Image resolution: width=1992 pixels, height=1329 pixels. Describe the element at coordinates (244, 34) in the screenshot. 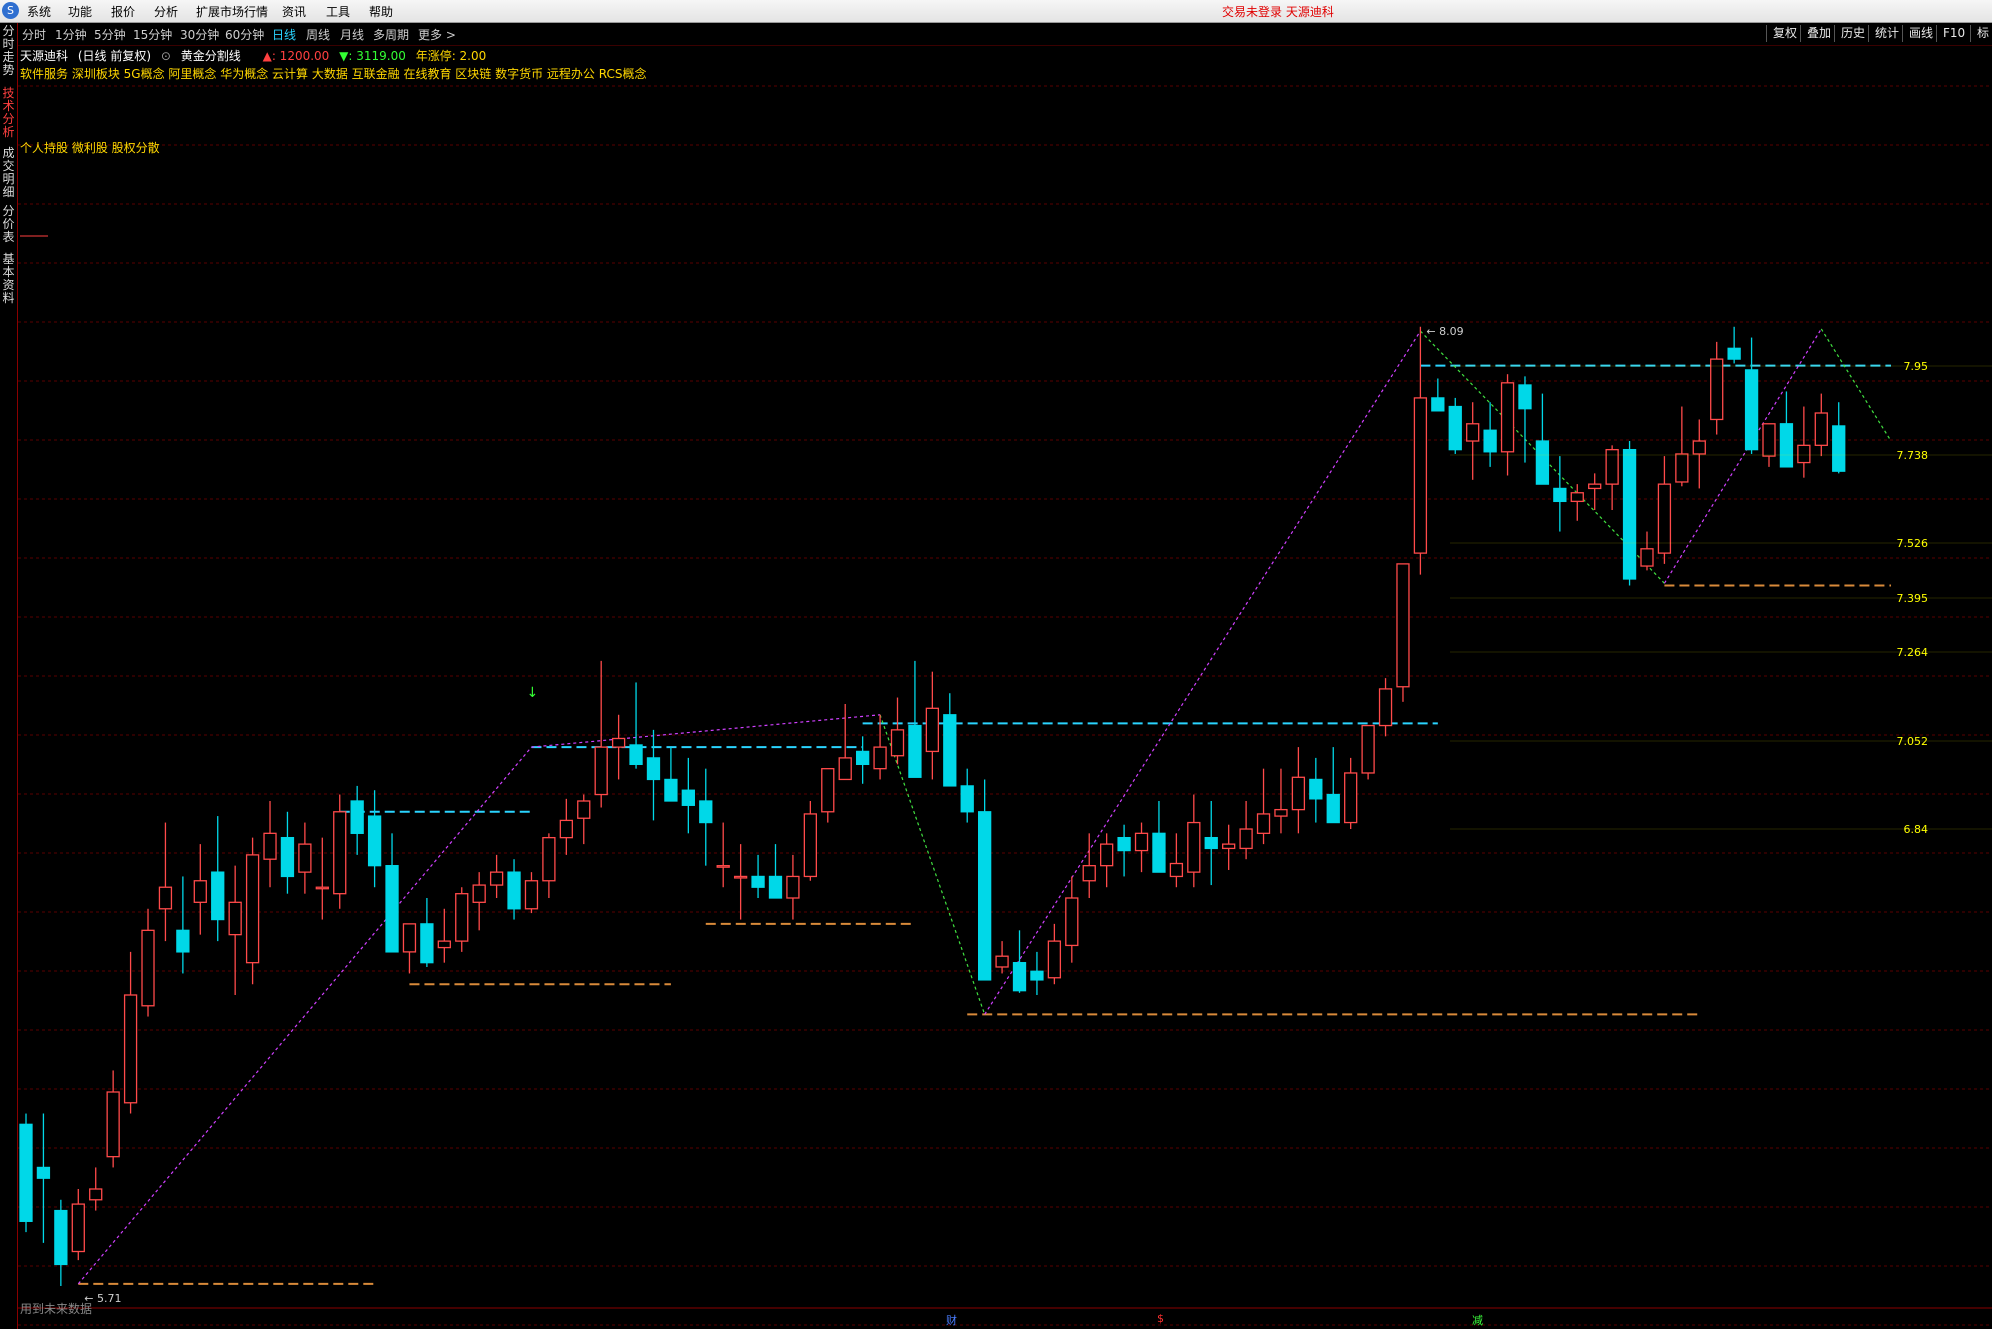

I see `tab-60min: 60分钟` at that location.